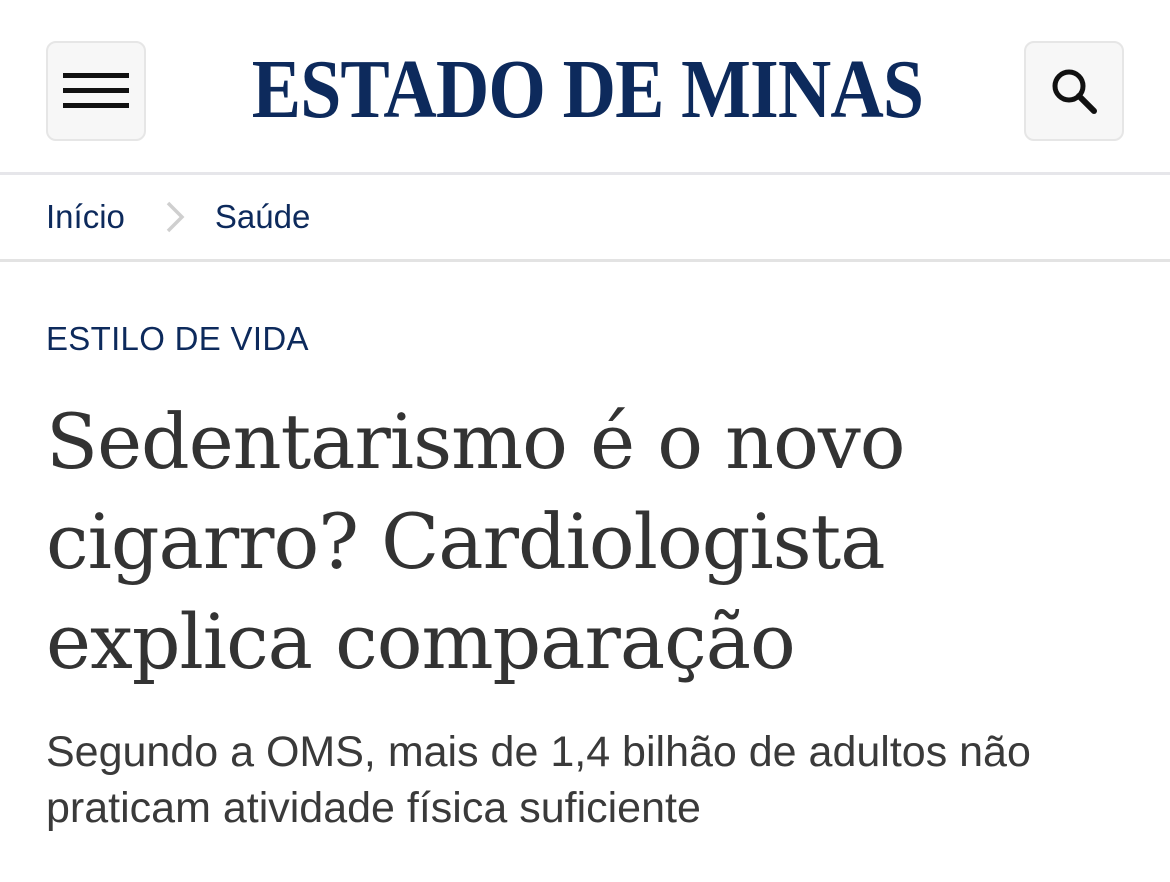 The width and height of the screenshot is (1170, 882). What do you see at coordinates (85, 217) in the screenshot?
I see `breadcrumb-item-inicio: Início` at bounding box center [85, 217].